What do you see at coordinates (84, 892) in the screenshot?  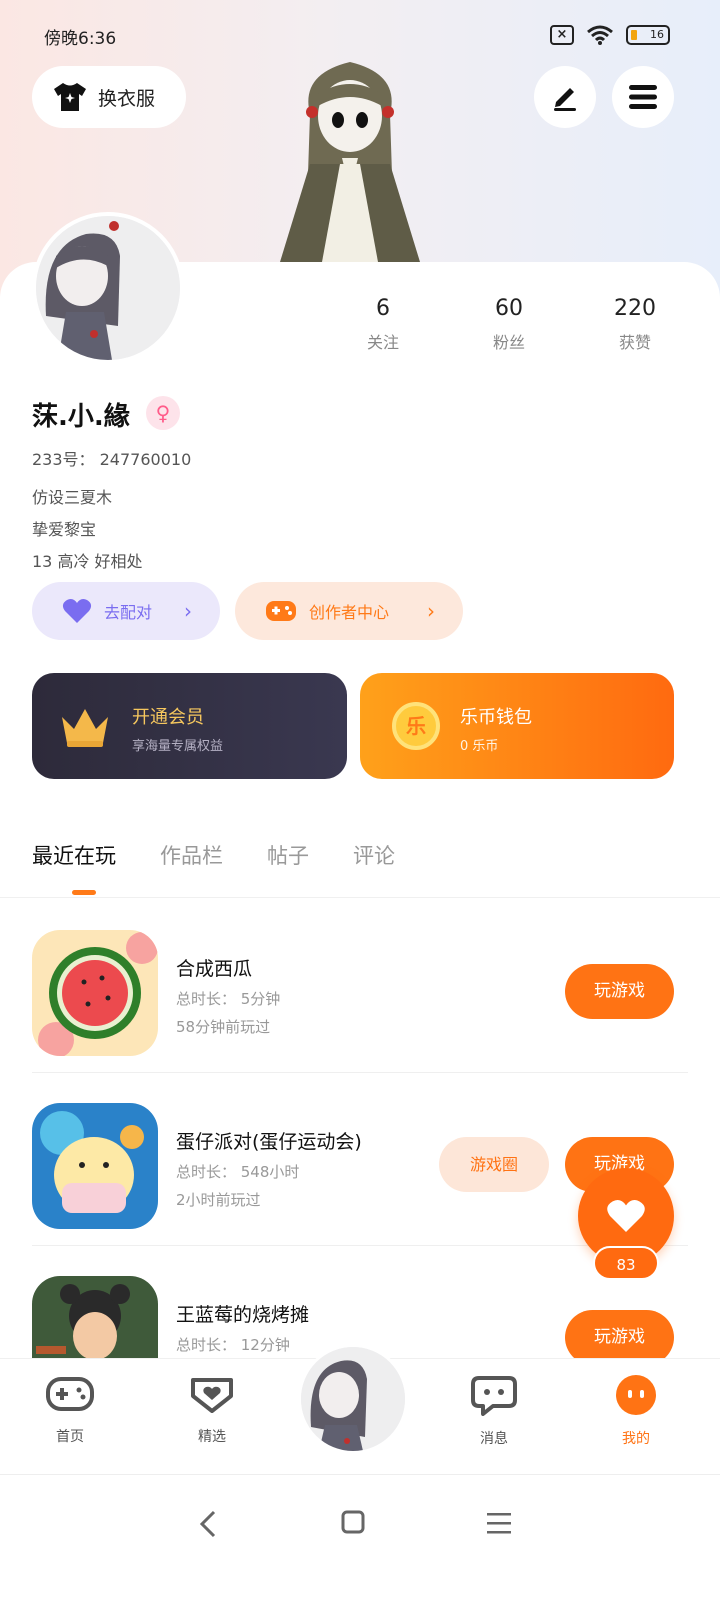 I see `tab-indicator` at bounding box center [84, 892].